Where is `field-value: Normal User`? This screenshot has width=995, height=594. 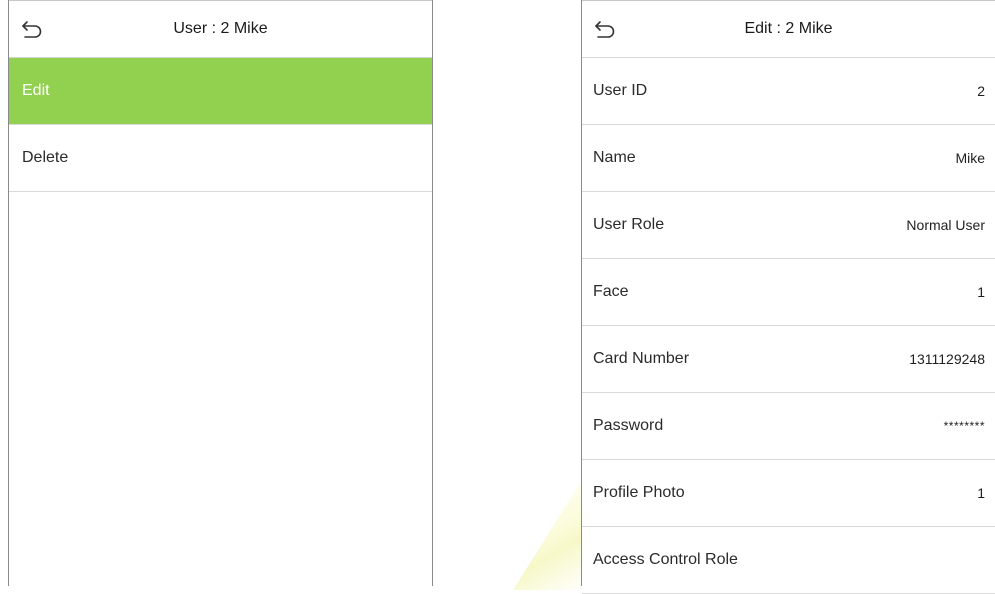
field-value: Normal User is located at coordinates (945, 225).